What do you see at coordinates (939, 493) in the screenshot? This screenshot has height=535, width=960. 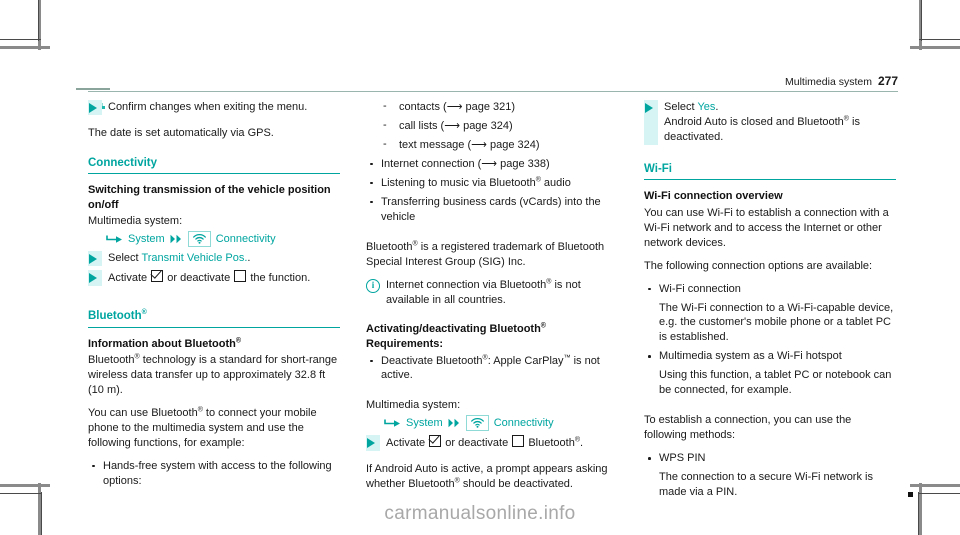 I see `crop-mark-bottom-right-horizontal-inner` at bounding box center [939, 493].